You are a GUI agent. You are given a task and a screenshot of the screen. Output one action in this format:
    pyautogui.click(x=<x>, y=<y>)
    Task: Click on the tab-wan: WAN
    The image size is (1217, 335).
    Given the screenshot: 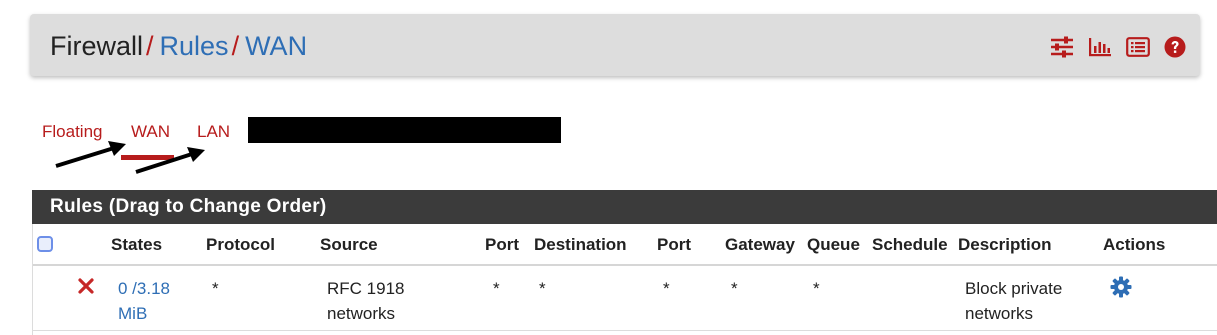 What is the action you would take?
    pyautogui.click(x=150, y=132)
    